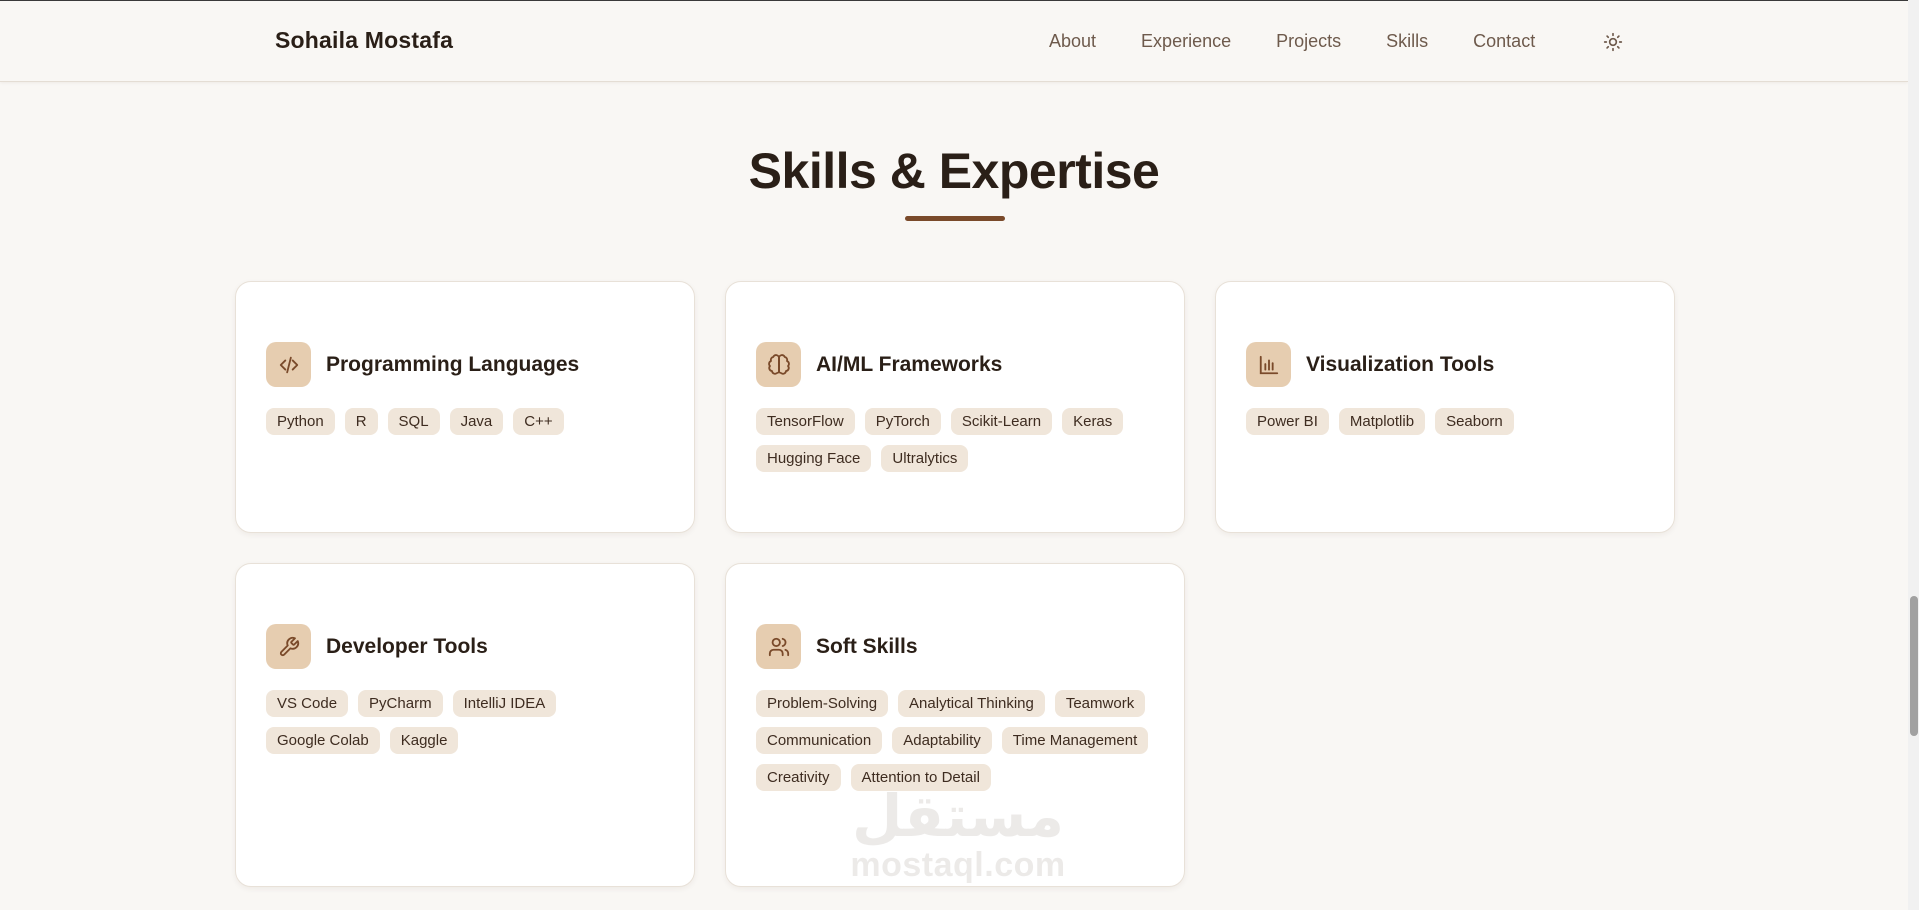 This screenshot has width=1919, height=910. What do you see at coordinates (1072, 41) in the screenshot?
I see `nav-link-about: About` at bounding box center [1072, 41].